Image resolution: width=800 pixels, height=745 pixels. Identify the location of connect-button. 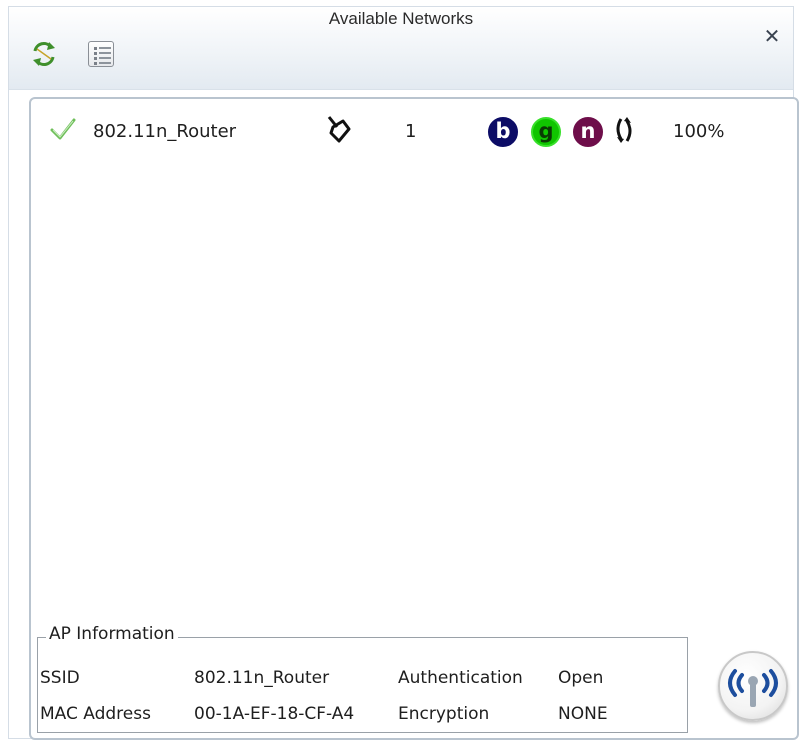
(753, 686).